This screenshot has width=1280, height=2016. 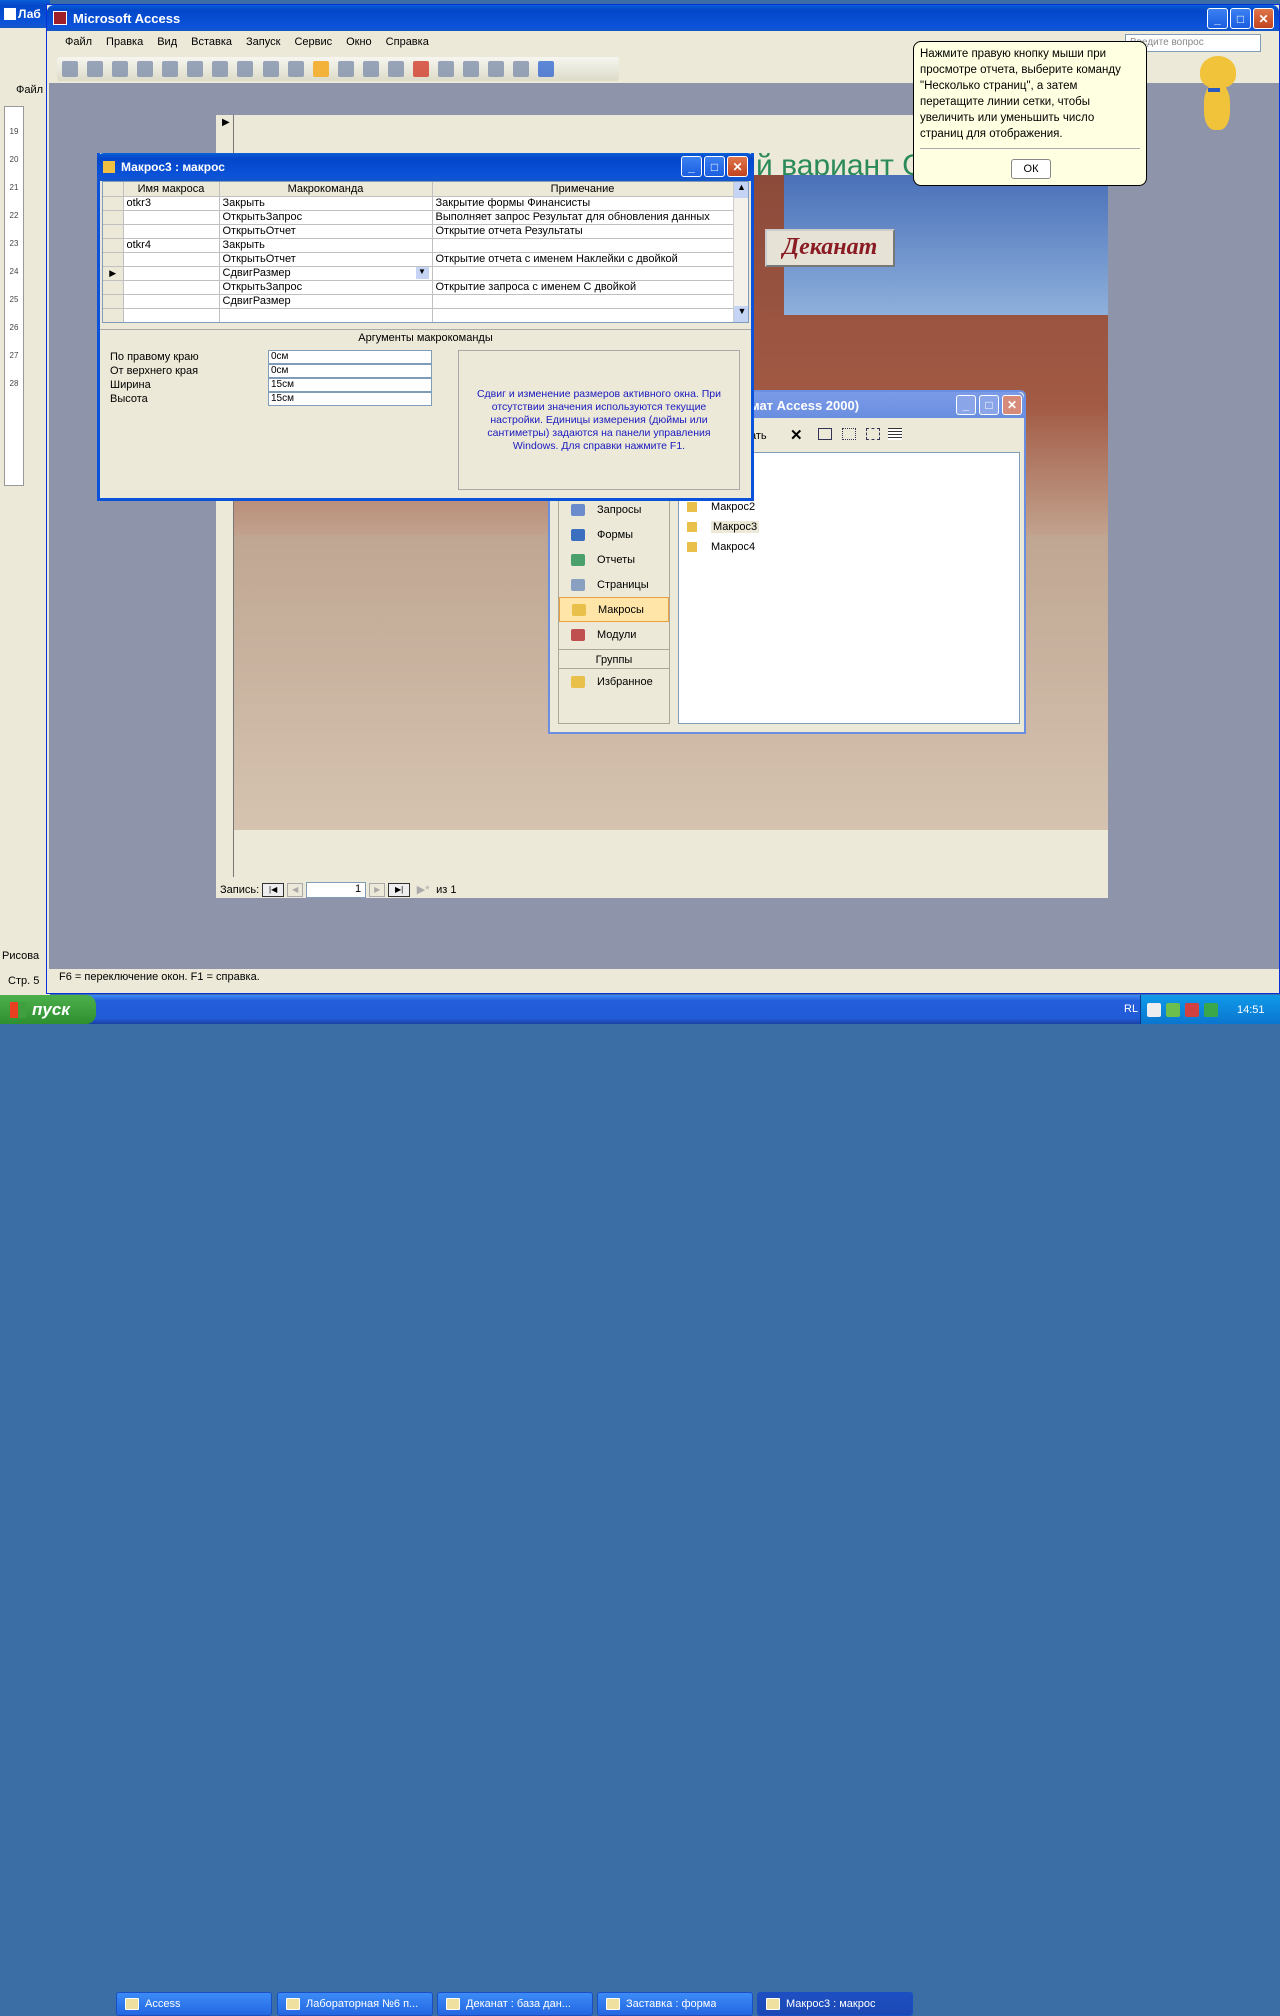 I want to click on table-row: otkr4 Закрыть, so click(x=418, y=245).